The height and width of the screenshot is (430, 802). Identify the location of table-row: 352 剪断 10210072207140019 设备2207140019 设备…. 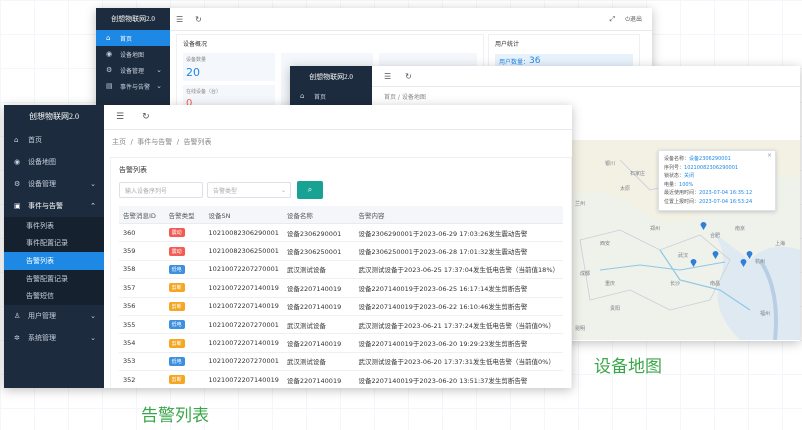
(341, 379).